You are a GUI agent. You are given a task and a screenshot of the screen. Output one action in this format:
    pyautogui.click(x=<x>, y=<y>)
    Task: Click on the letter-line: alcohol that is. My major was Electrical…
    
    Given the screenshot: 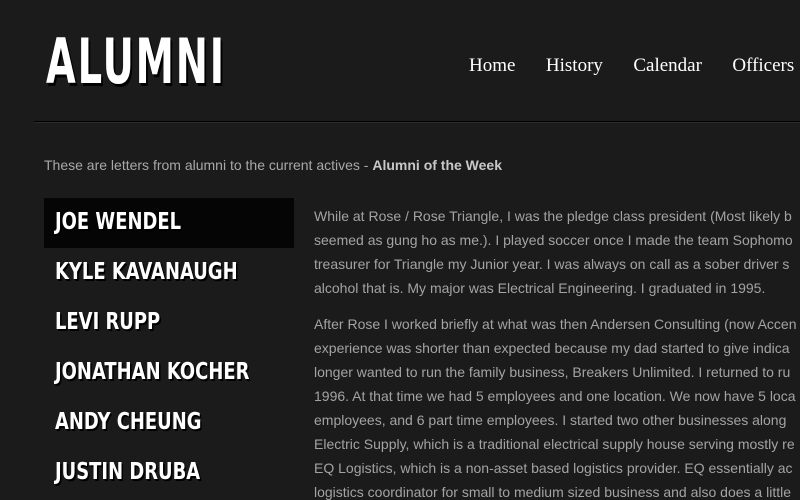 What is the action you would take?
    pyautogui.click(x=540, y=288)
    